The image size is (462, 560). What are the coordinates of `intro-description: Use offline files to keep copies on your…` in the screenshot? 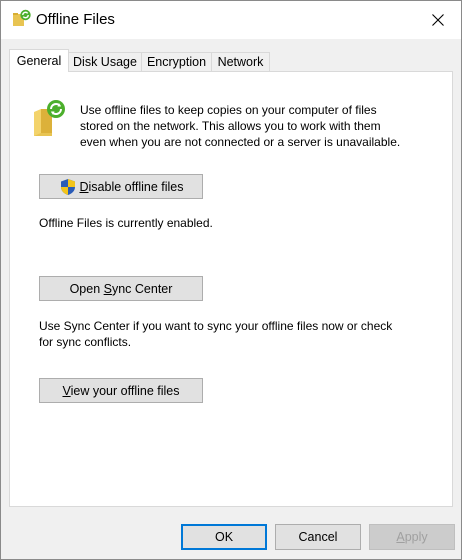 It's located at (255, 126).